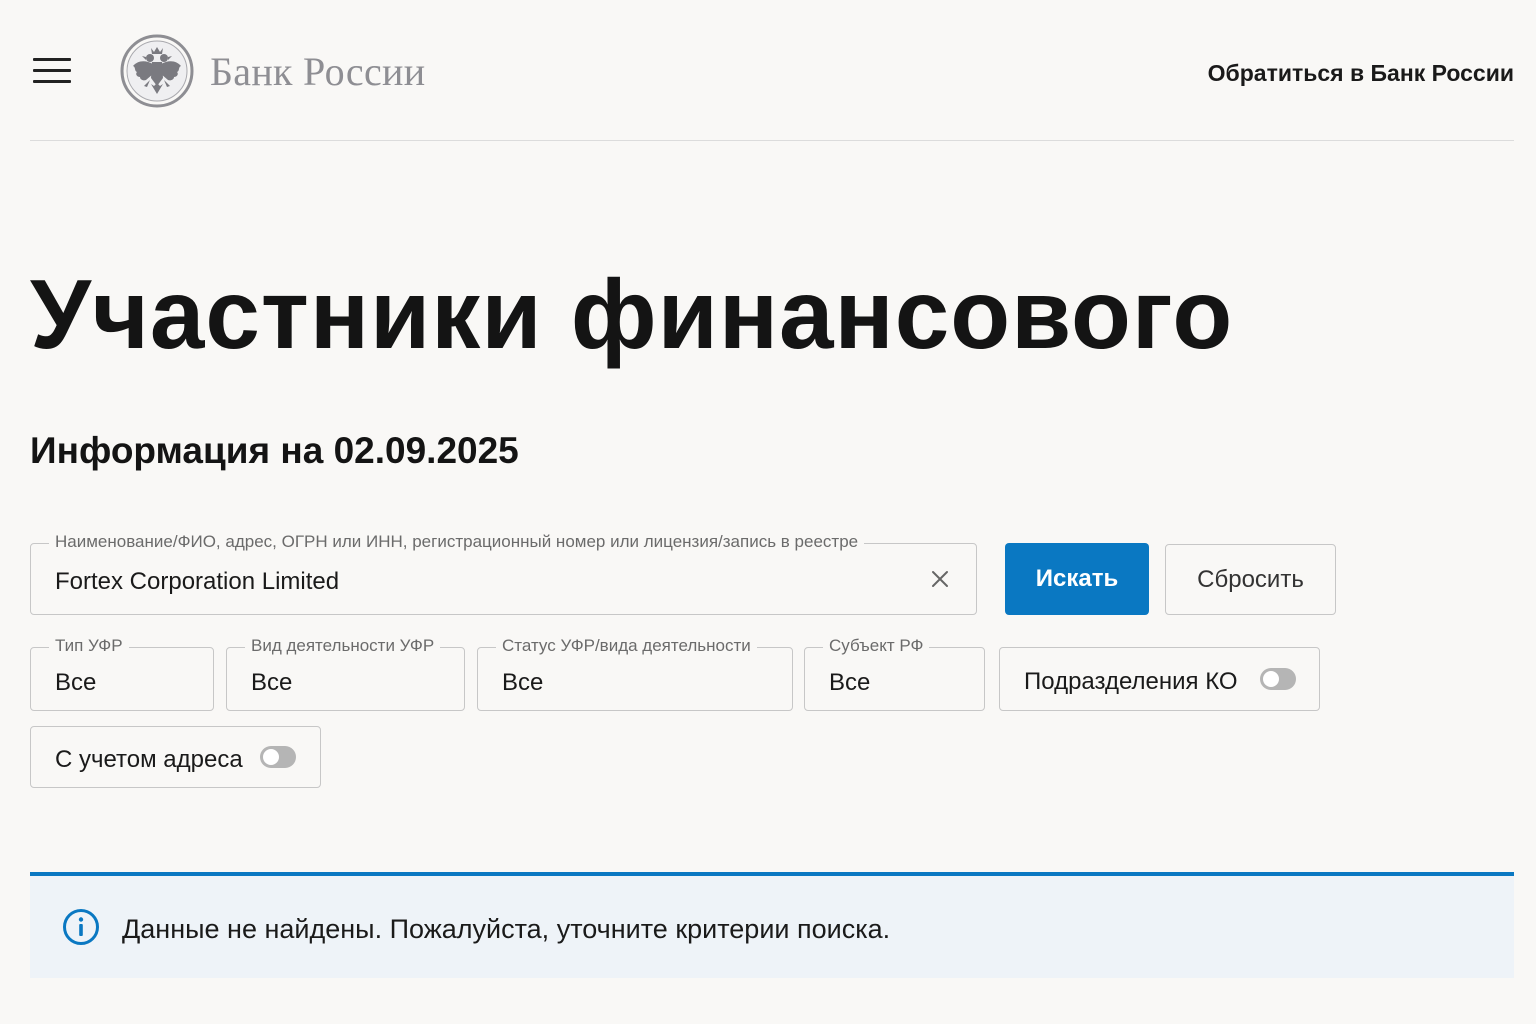  I want to click on filter-label: Тип УФР, so click(89, 646).